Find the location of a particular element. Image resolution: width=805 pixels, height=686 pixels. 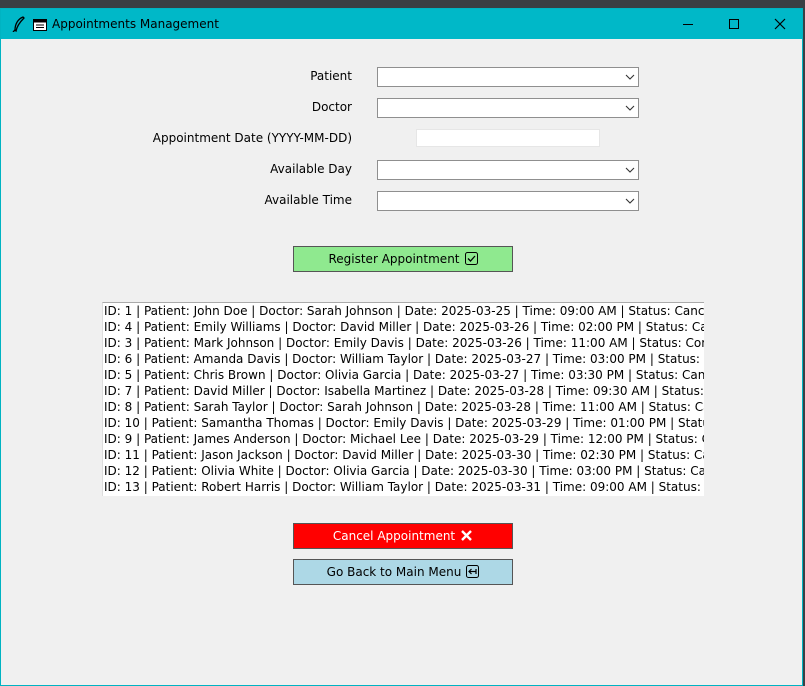

maximize-icon is located at coordinates (734, 24).